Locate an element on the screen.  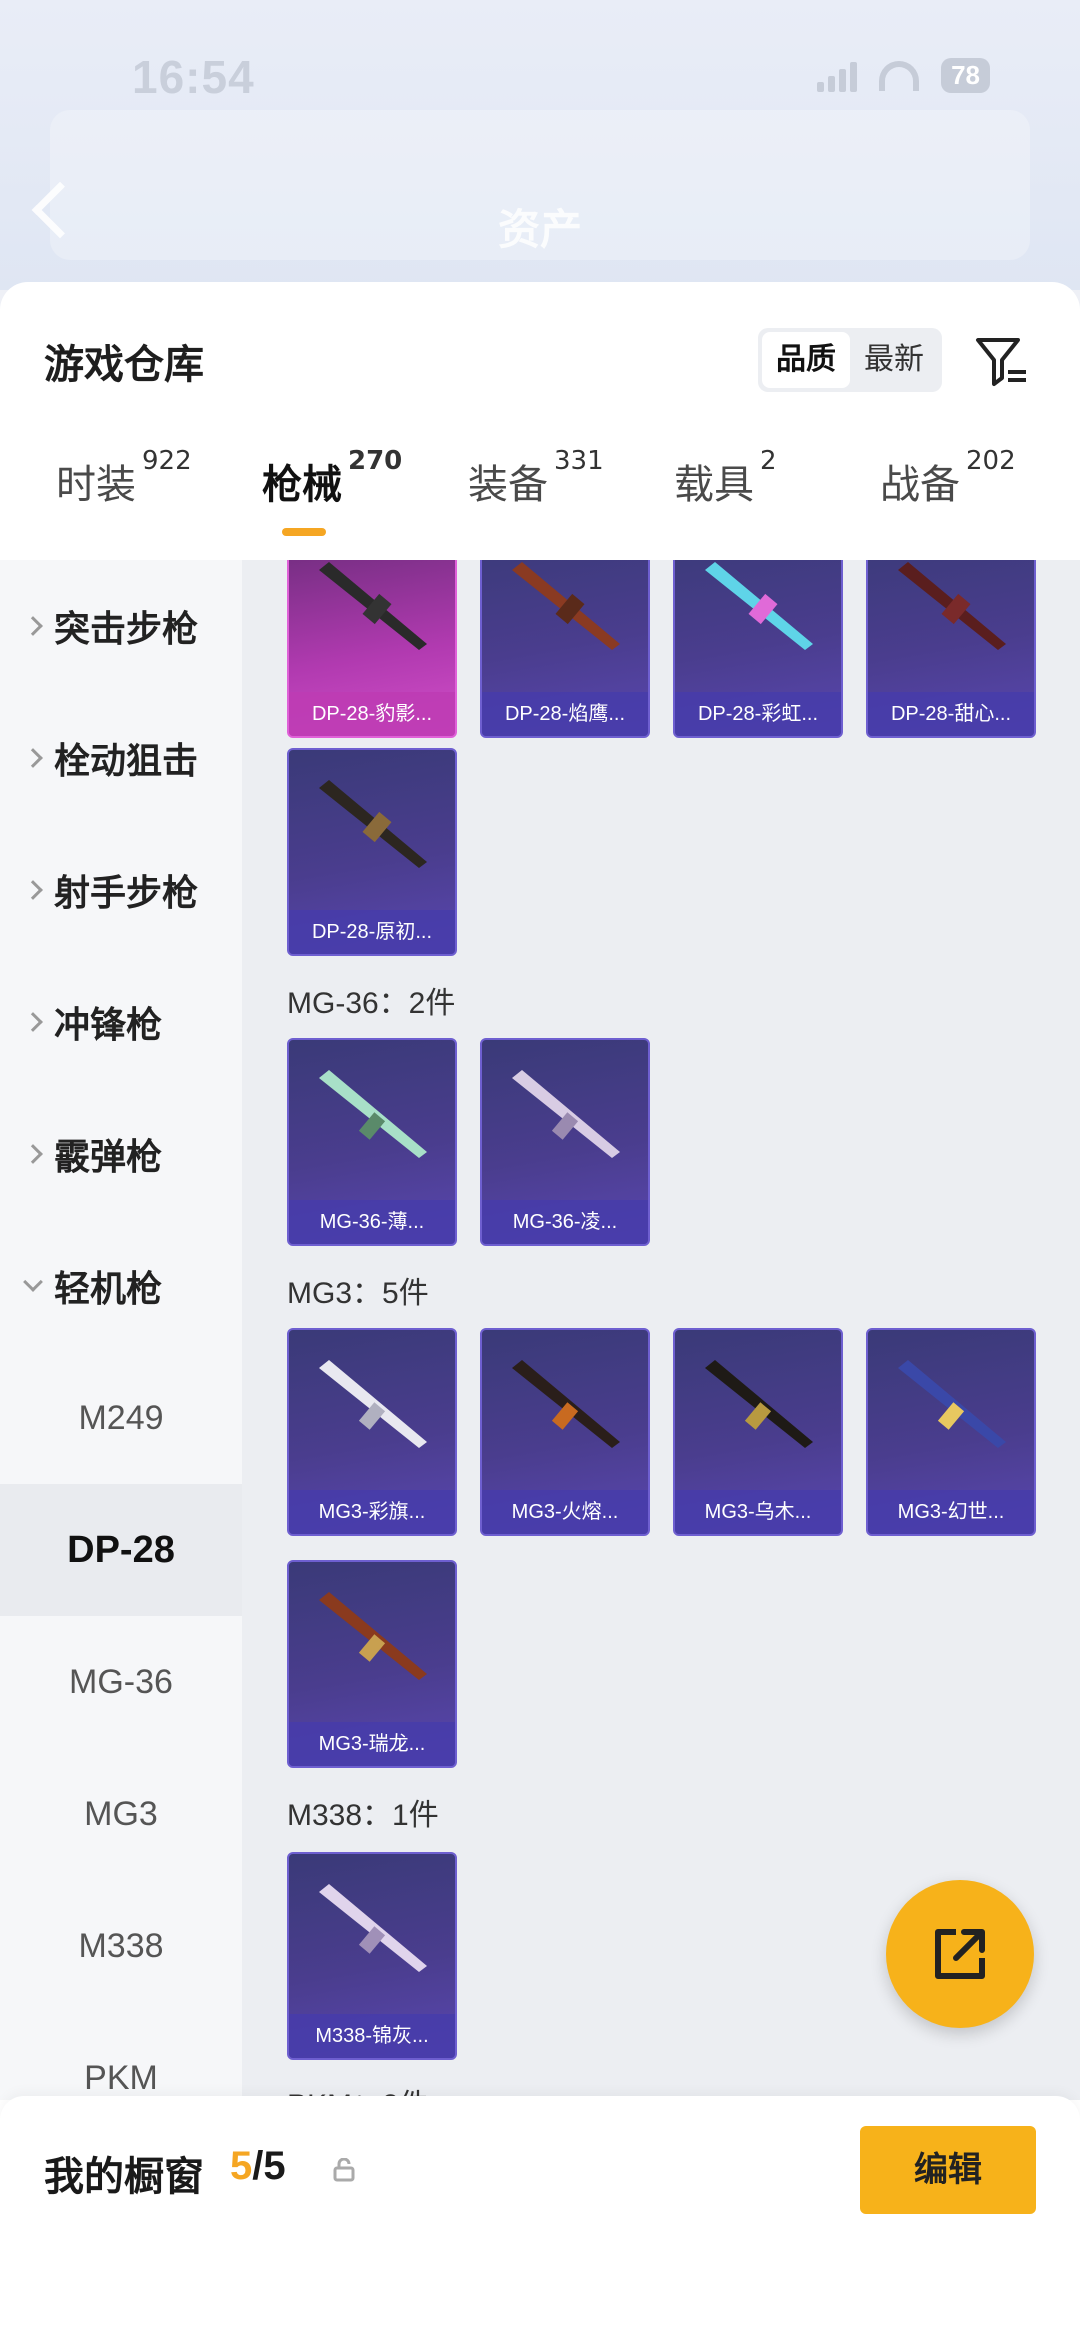
status-indicators: 78 is located at coordinates (903, 75).